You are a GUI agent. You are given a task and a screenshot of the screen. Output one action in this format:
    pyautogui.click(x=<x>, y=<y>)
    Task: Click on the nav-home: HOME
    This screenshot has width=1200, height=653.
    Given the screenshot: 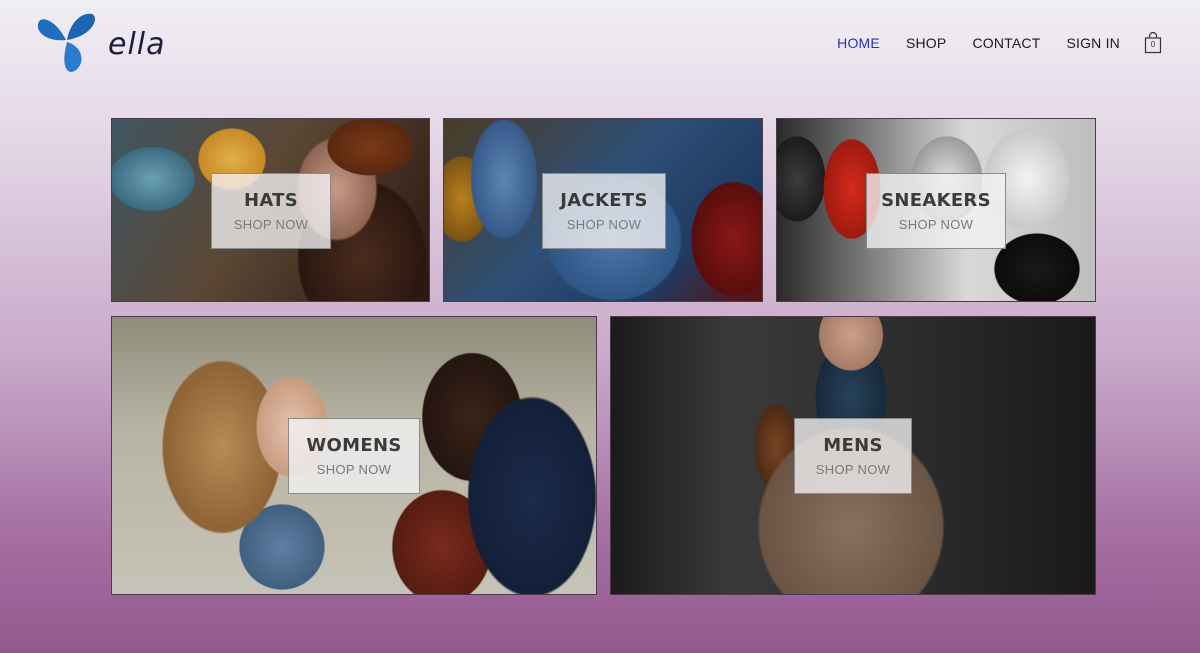 What is the action you would take?
    pyautogui.click(x=858, y=43)
    